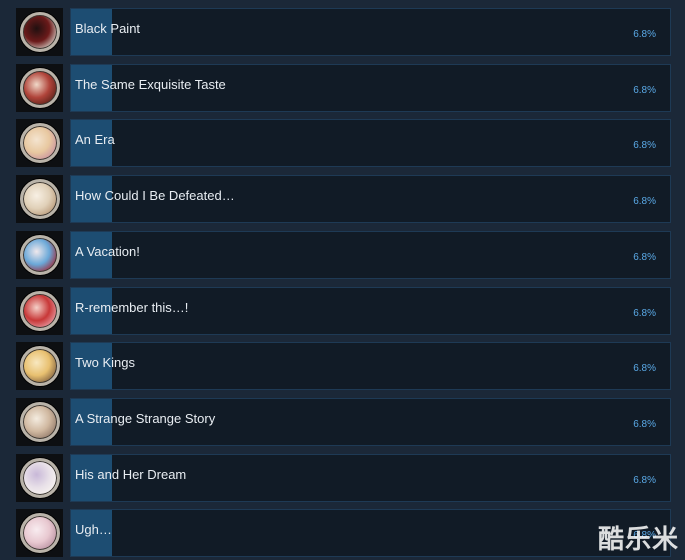 The height and width of the screenshot is (560, 685). What do you see at coordinates (105, 362) in the screenshot?
I see `achievement-name: Two Kings` at bounding box center [105, 362].